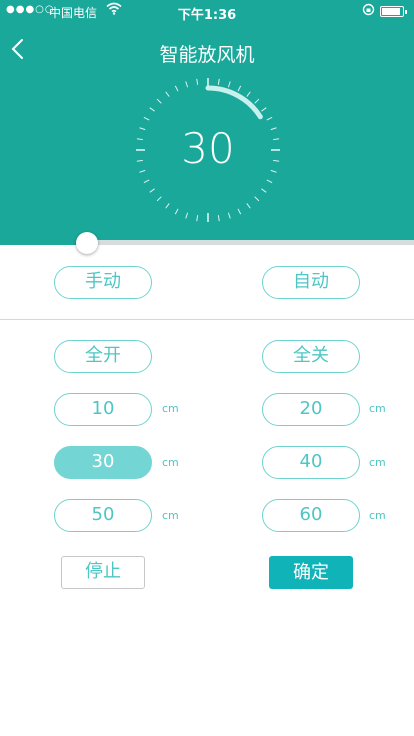 This screenshot has height=736, width=414. I want to click on slider-fill, so click(43, 242).